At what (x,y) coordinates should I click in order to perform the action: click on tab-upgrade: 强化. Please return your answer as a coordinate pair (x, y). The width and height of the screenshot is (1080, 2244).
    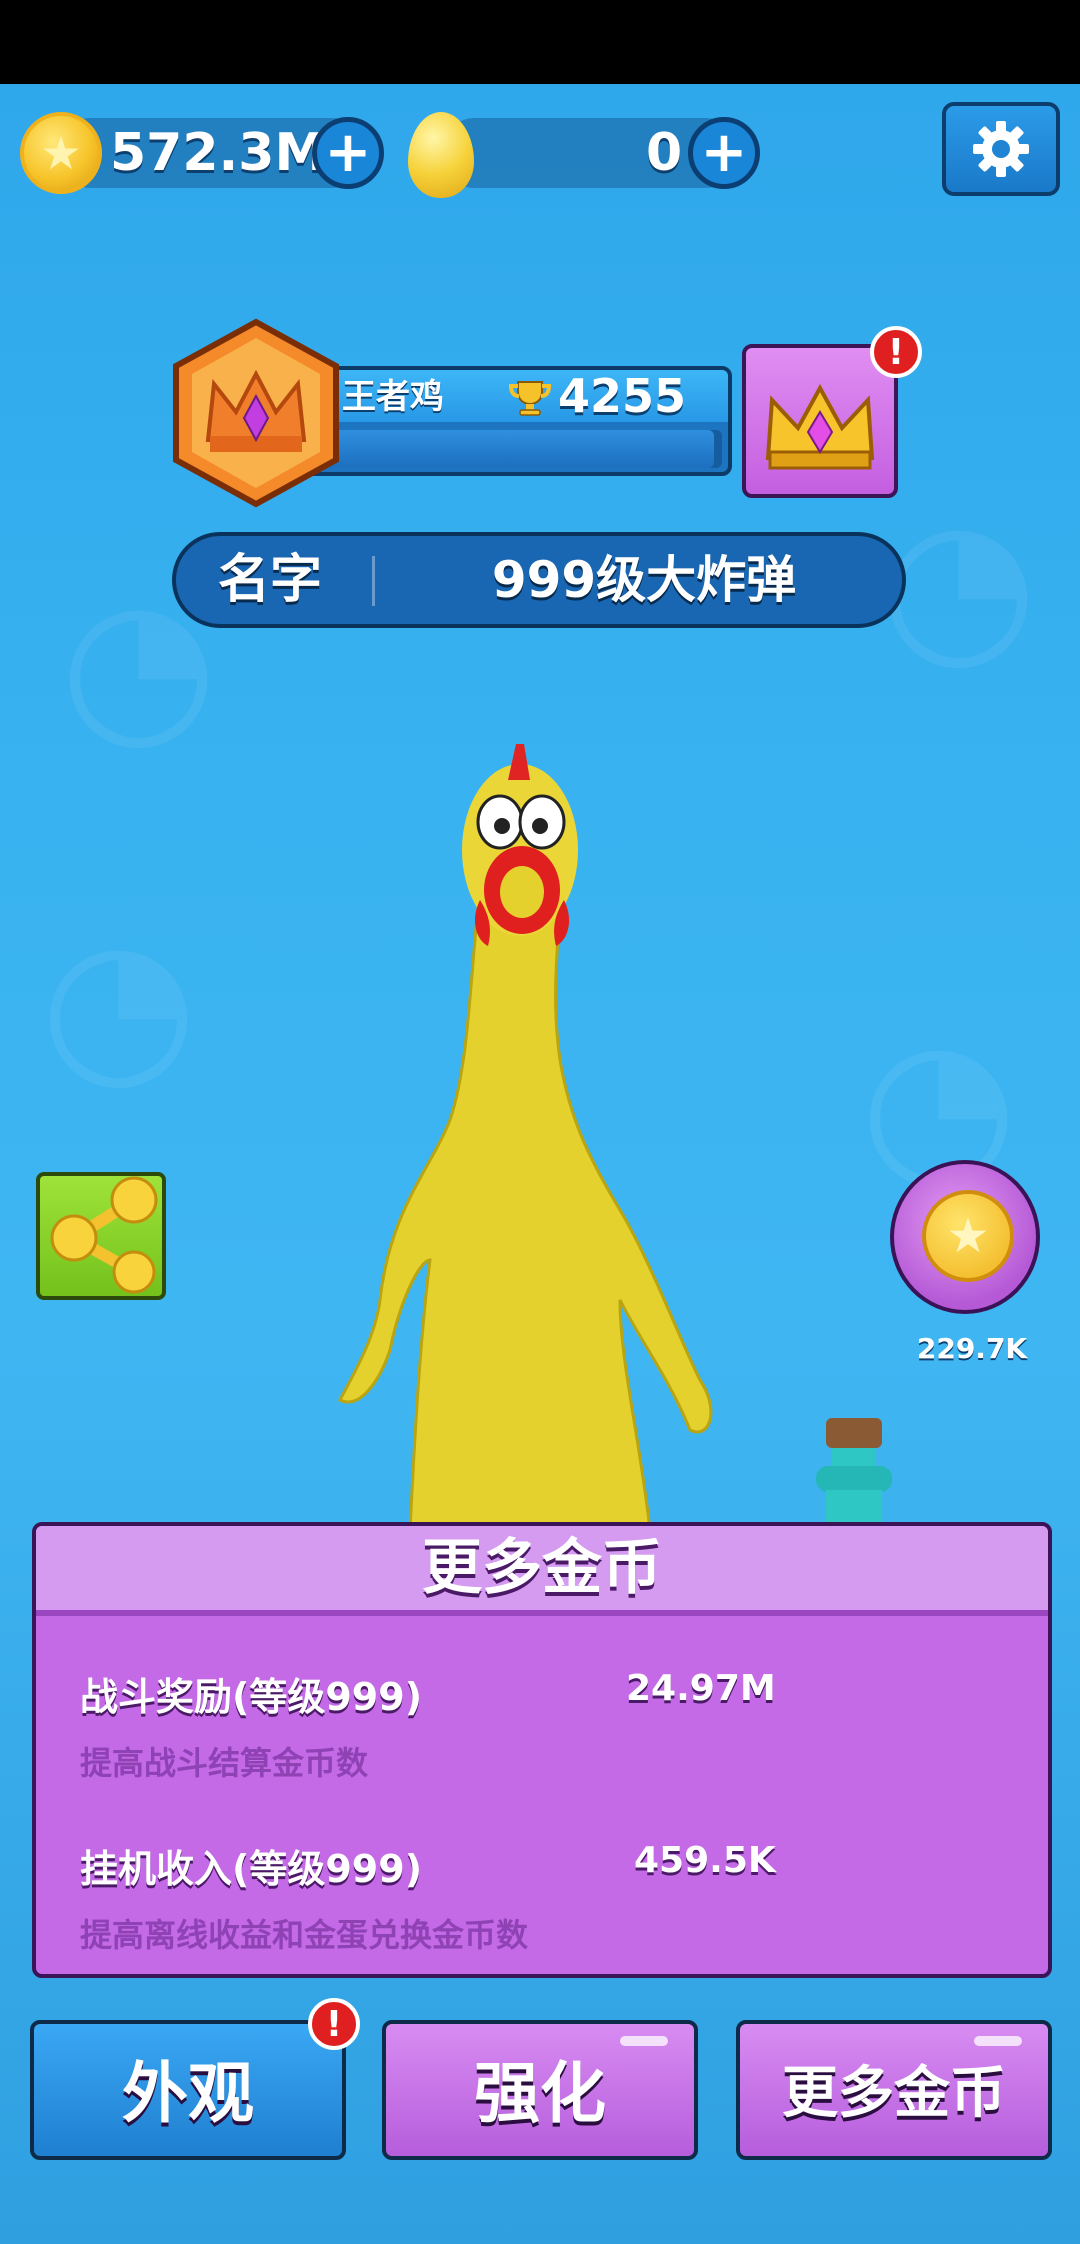
    Looking at the image, I should click on (540, 2090).